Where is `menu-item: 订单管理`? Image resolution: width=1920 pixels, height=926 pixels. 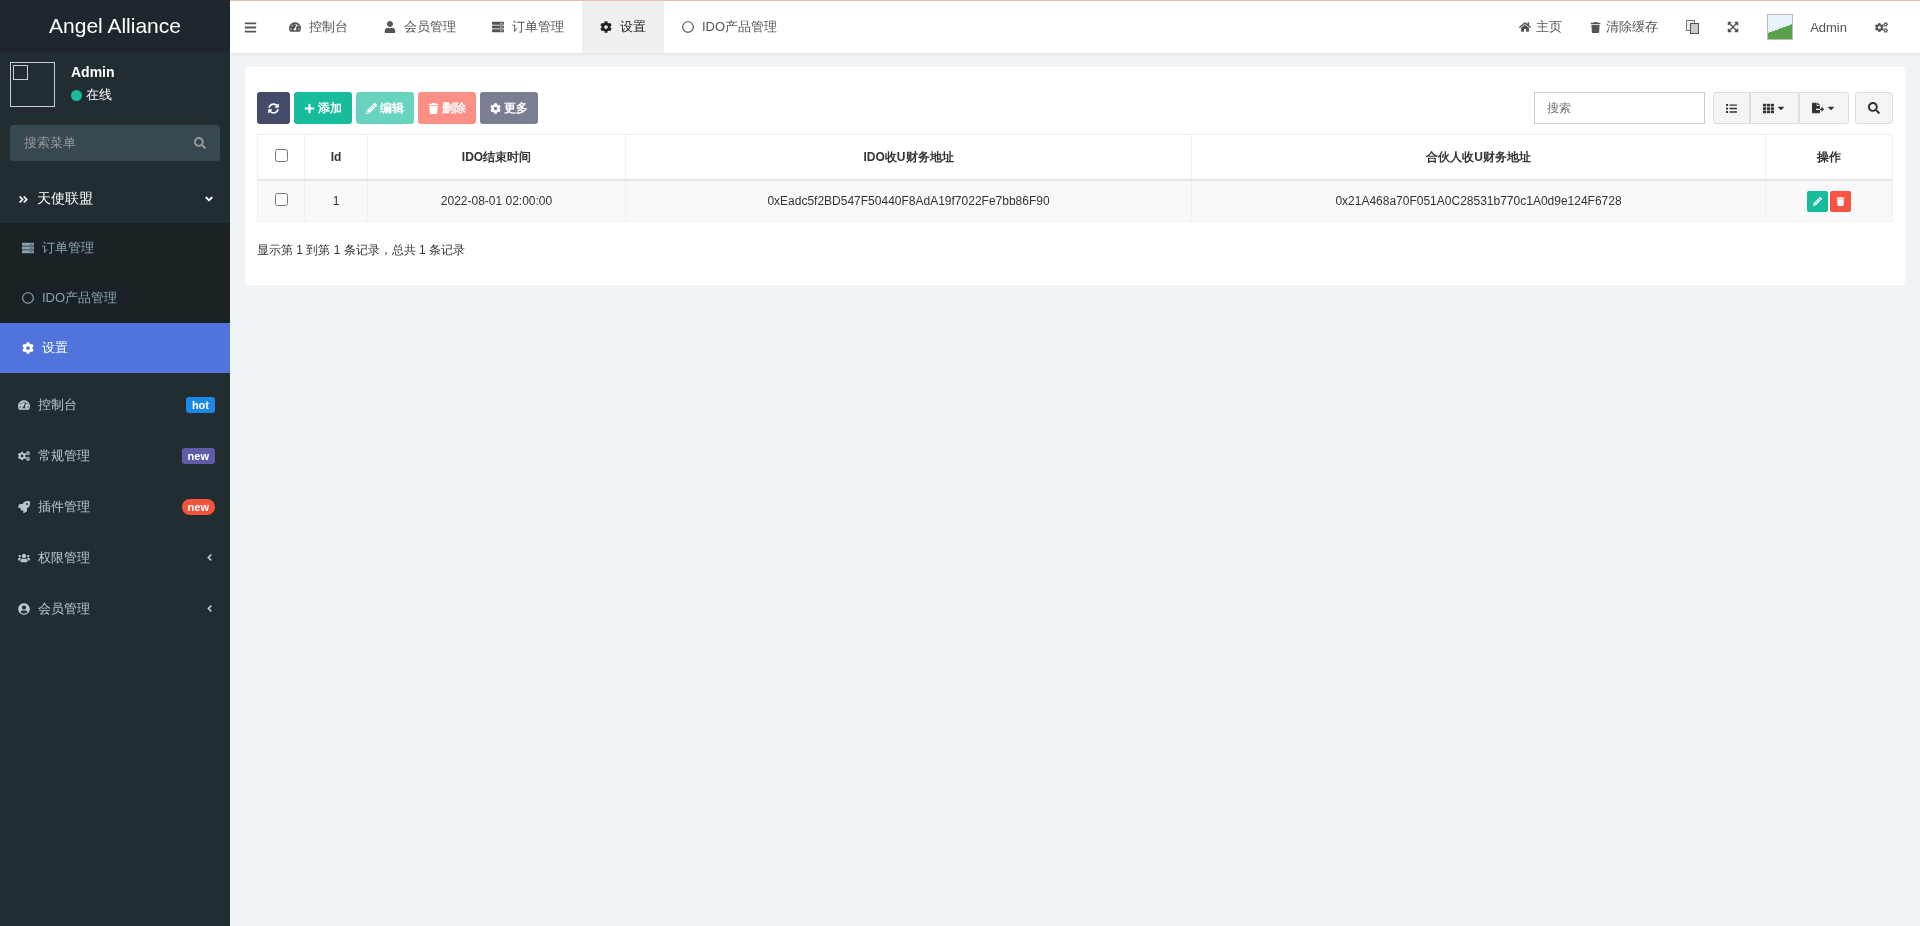 menu-item: 订单管理 is located at coordinates (115, 248).